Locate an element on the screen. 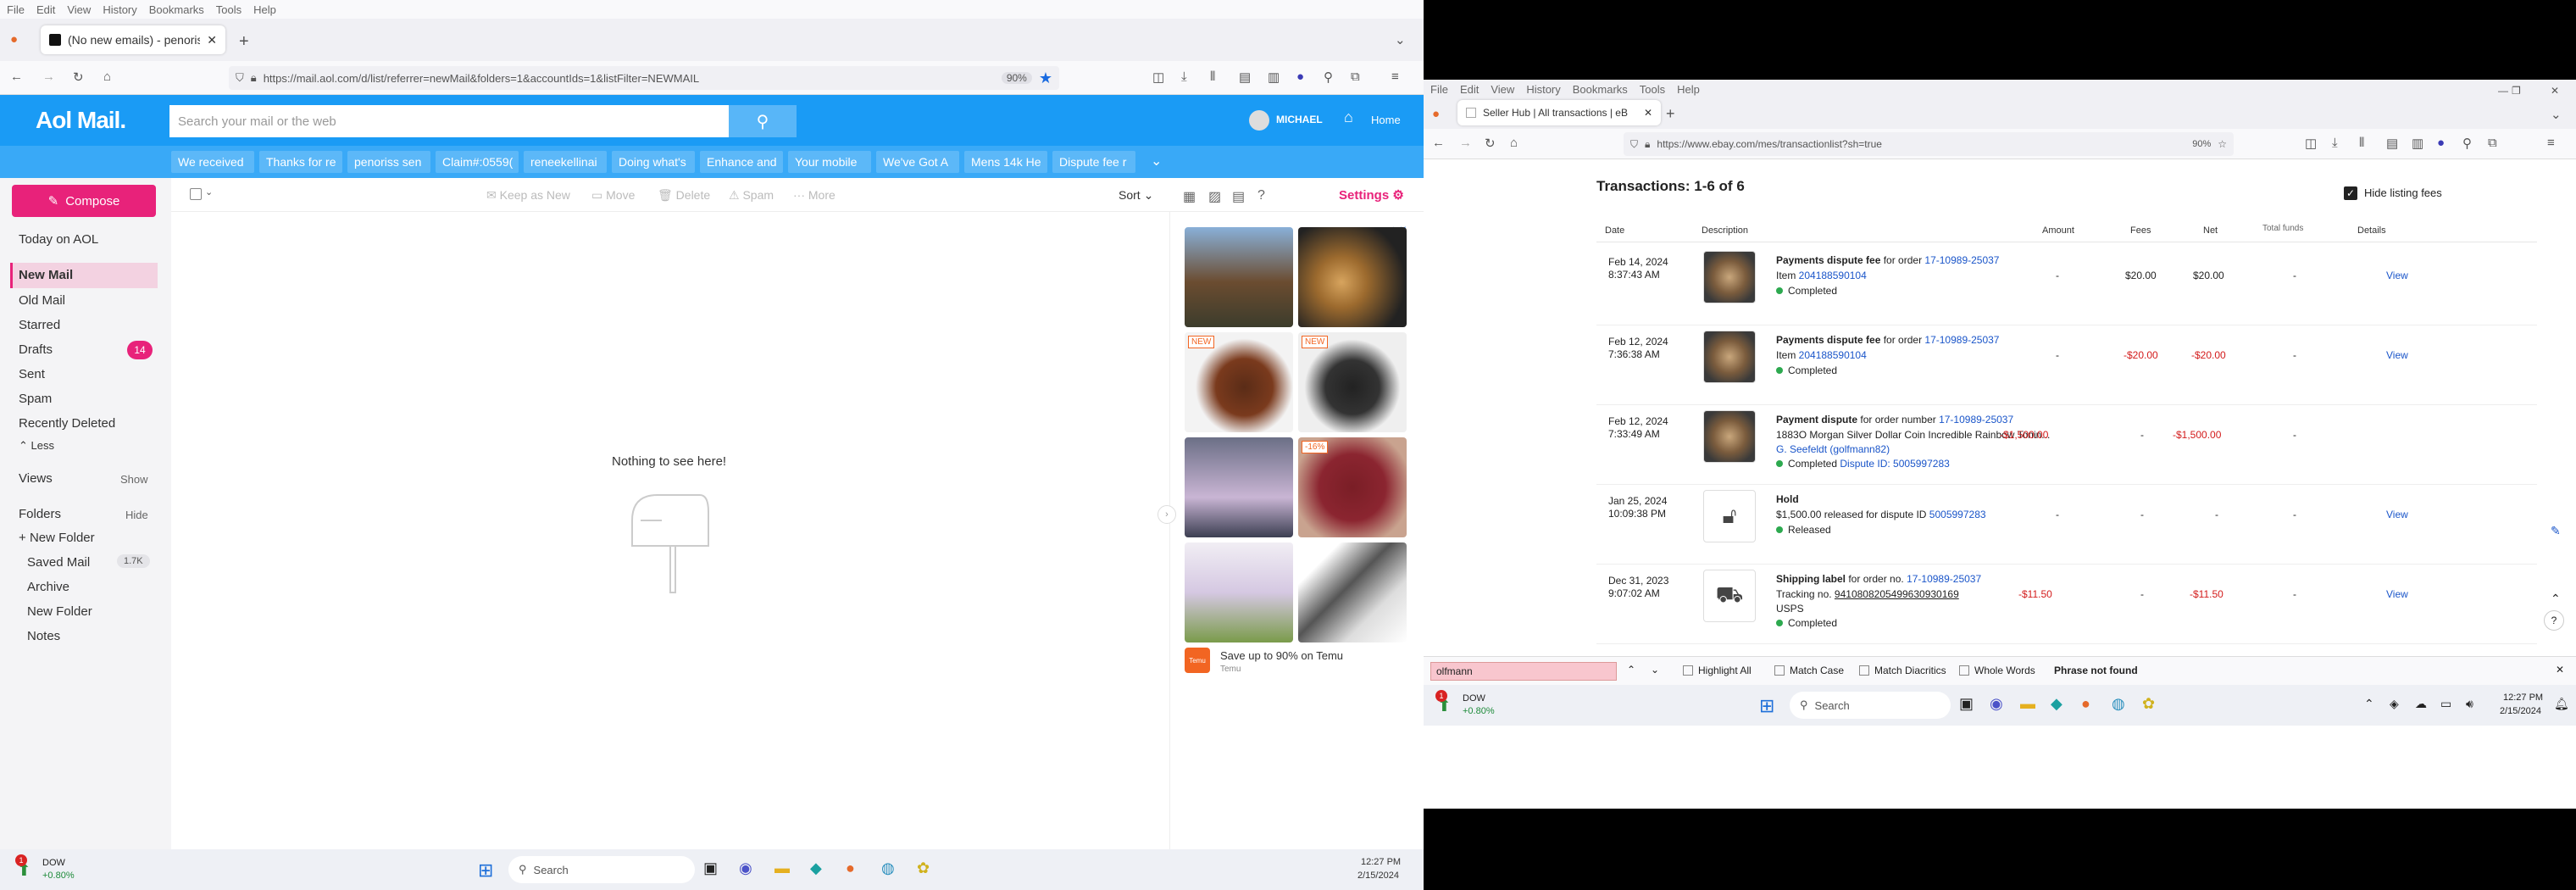 Image resolution: width=2576 pixels, height=890 pixels. ad-image-sofa: -16% is located at coordinates (1352, 487).